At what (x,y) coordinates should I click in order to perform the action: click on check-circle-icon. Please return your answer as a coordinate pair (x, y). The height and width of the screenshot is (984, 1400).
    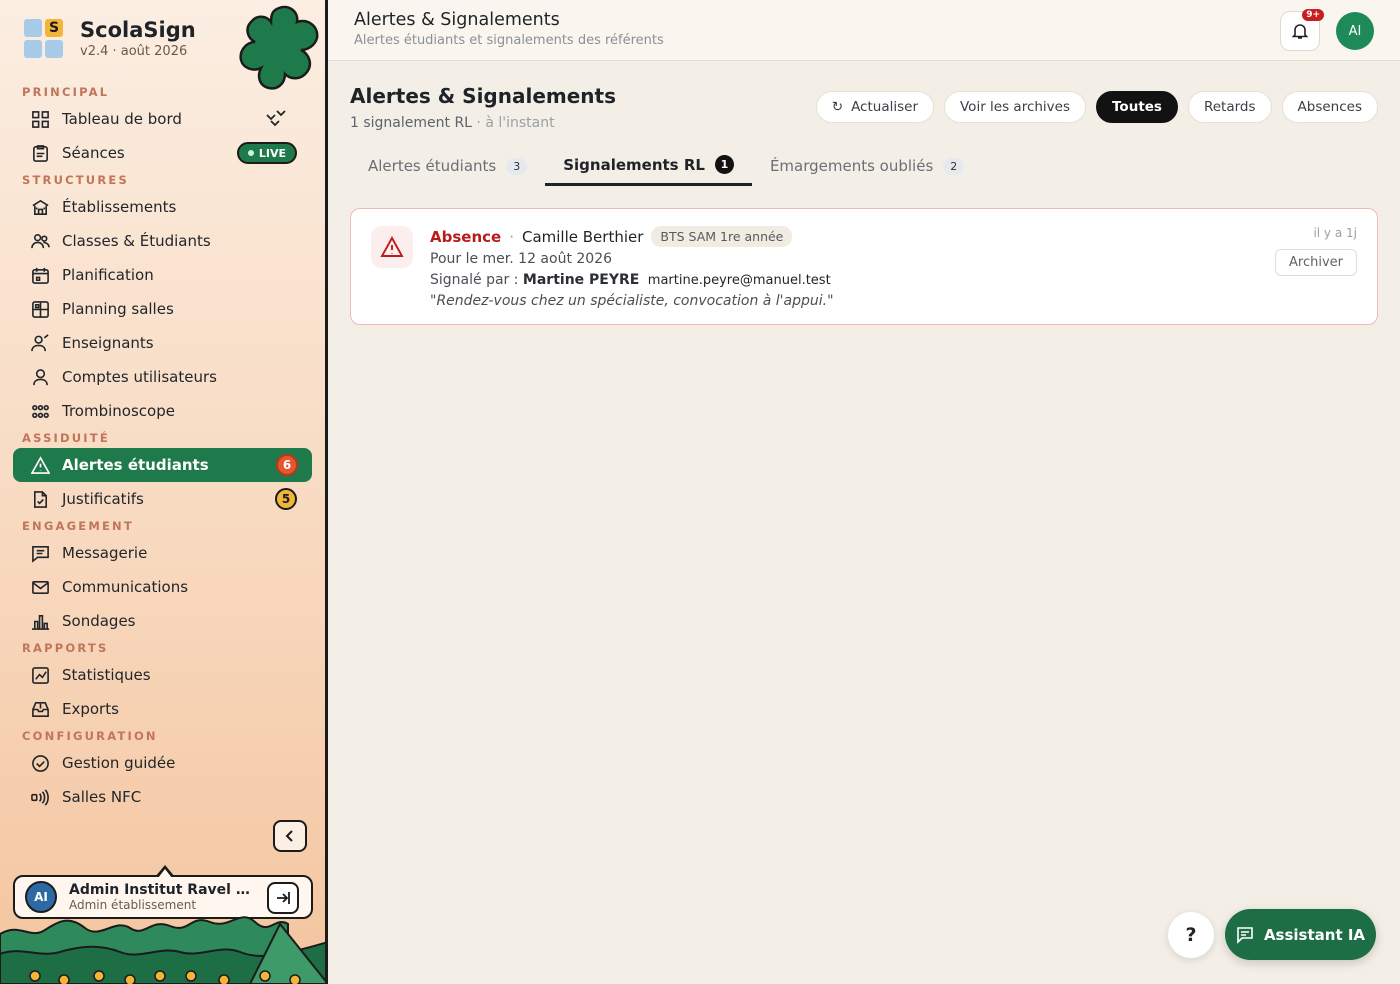
    Looking at the image, I should click on (40, 763).